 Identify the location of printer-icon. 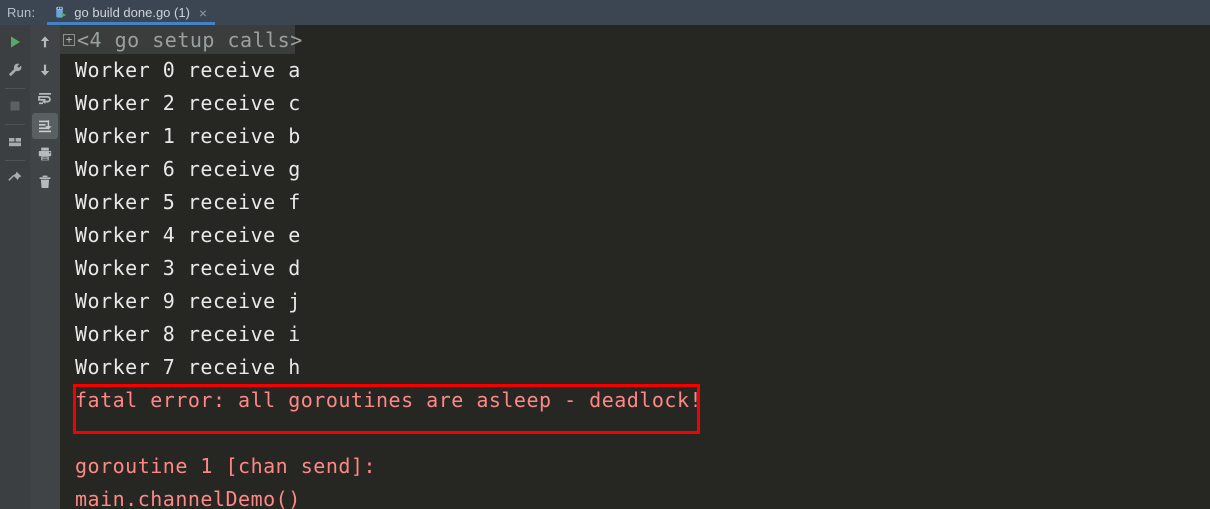
(45, 154).